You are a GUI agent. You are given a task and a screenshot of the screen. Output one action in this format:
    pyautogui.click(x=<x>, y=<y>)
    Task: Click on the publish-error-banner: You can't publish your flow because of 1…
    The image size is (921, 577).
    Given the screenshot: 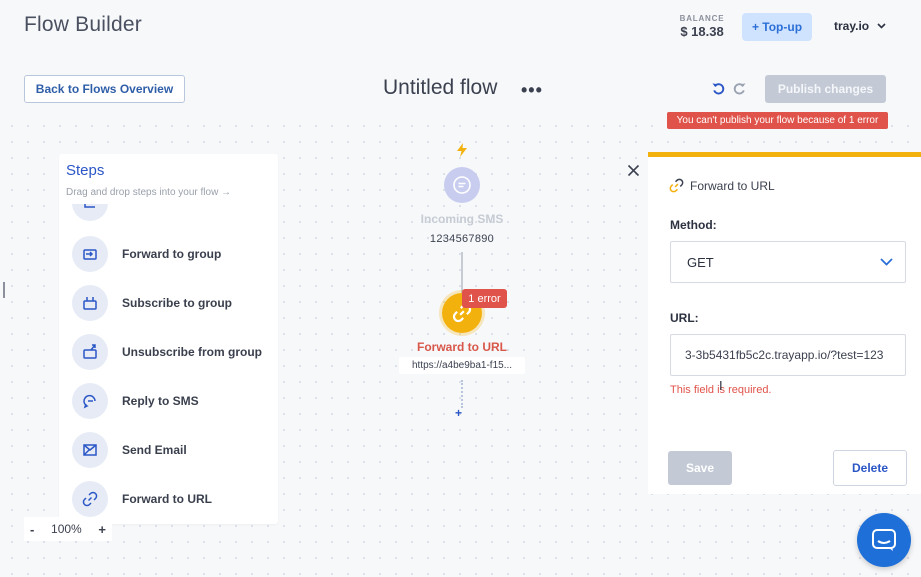 What is the action you would take?
    pyautogui.click(x=777, y=120)
    